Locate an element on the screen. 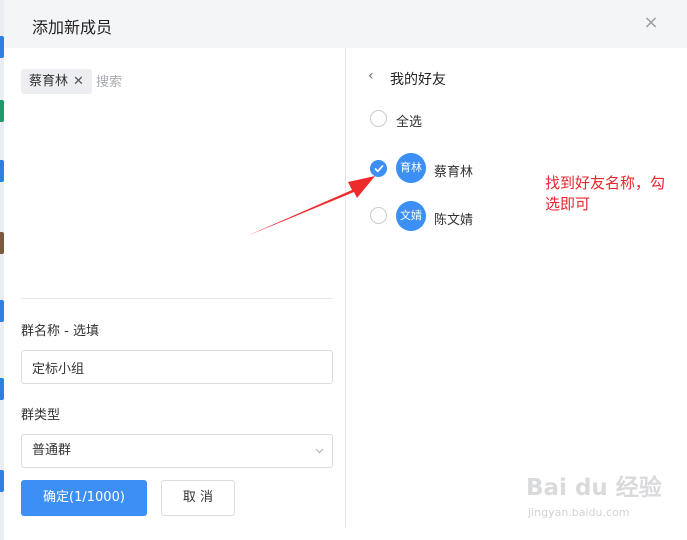 The height and width of the screenshot is (540, 687). watermark: Bai du 经验 jingyan.baidu.com is located at coordinates (601, 497).